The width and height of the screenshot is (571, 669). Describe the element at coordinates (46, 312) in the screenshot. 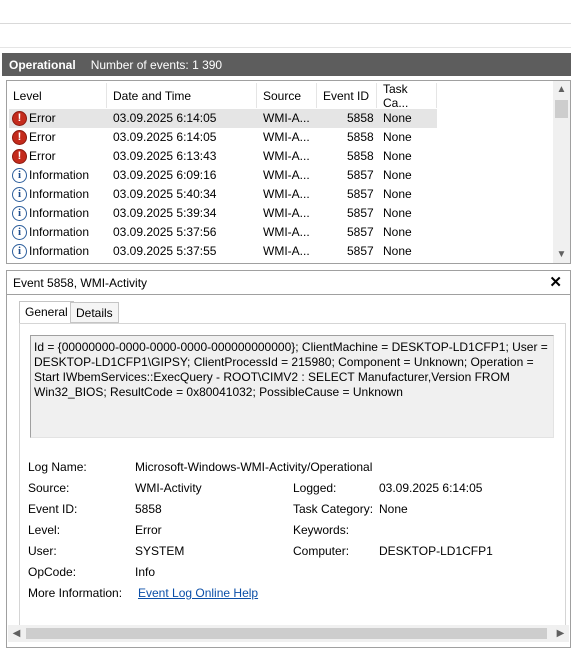

I see `tab-general: General` at that location.